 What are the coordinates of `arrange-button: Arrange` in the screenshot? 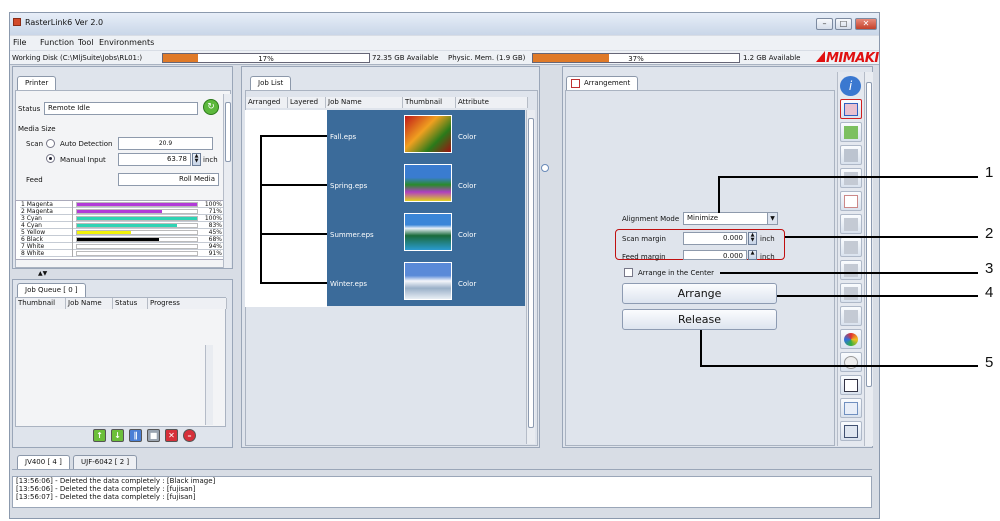 It's located at (699, 293).